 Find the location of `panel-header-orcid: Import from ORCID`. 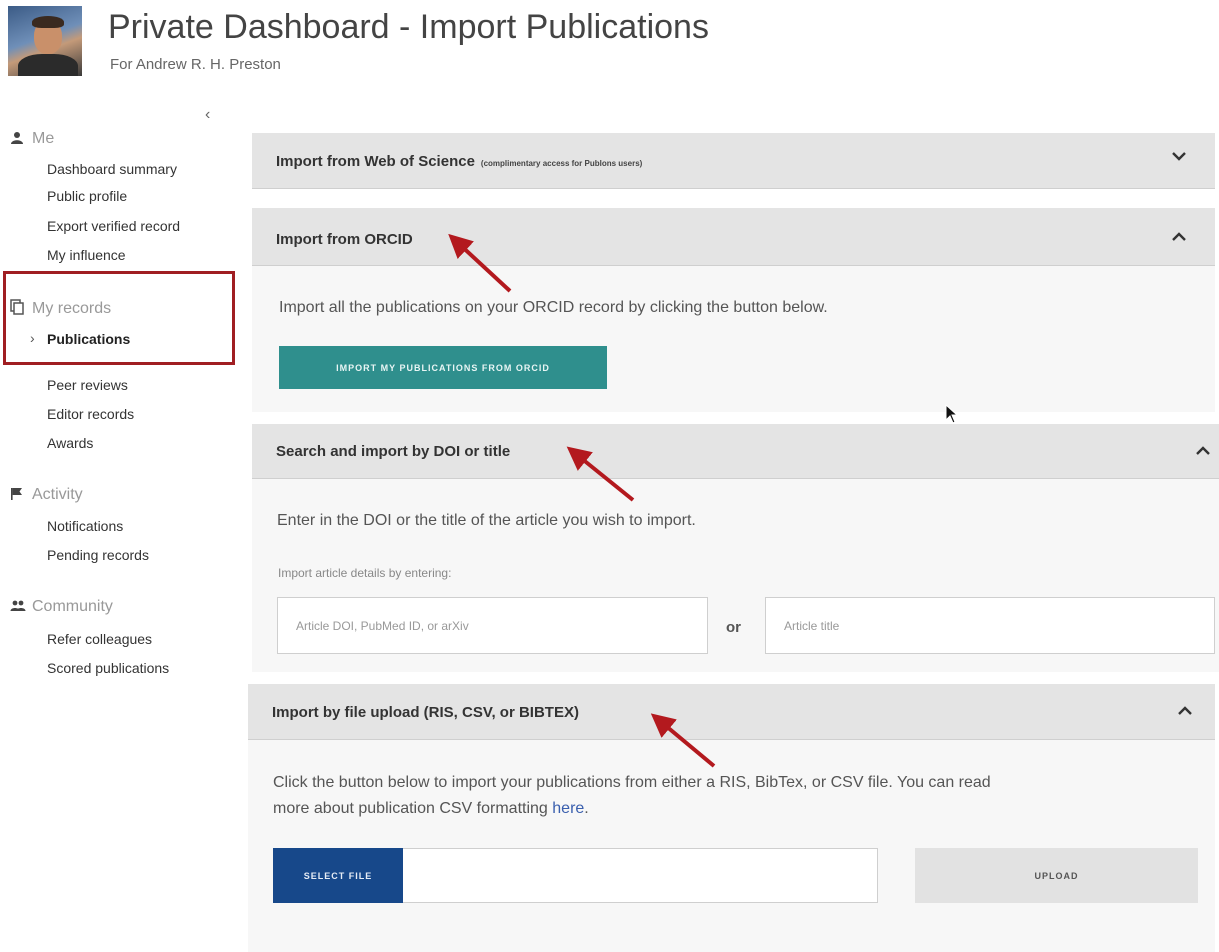

panel-header-orcid: Import from ORCID is located at coordinates (733, 237).